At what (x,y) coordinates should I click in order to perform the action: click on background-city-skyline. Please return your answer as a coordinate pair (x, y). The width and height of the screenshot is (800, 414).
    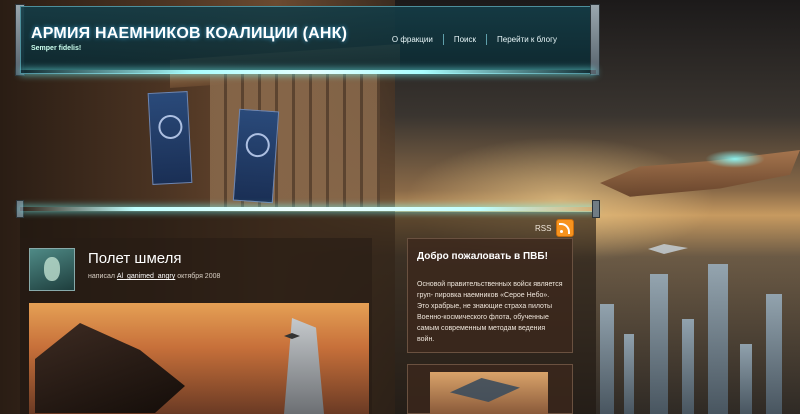
    Looking at the image, I should click on (695, 329).